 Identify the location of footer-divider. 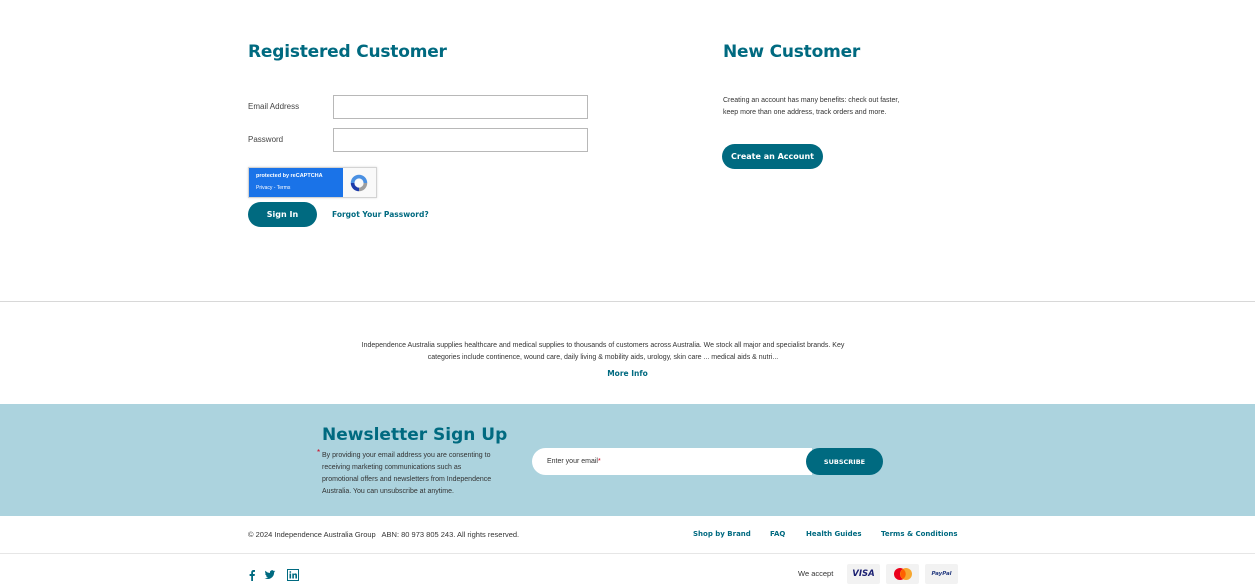
(627, 553).